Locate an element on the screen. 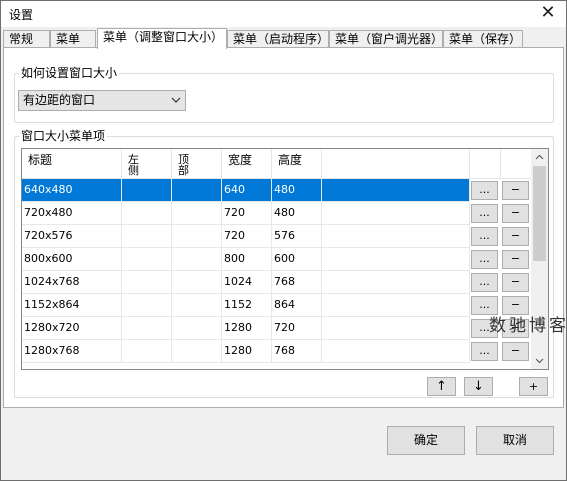  cell-width: 800 is located at coordinates (247, 259).